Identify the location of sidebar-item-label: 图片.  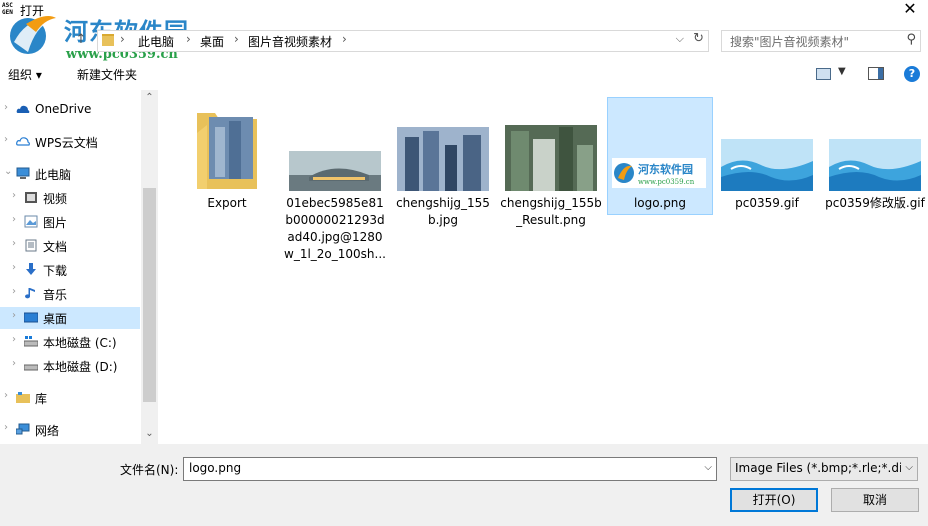
(55, 223).